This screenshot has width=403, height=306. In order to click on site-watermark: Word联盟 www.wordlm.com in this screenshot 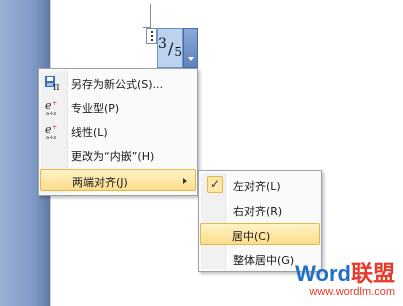, I will do `click(345, 281)`.